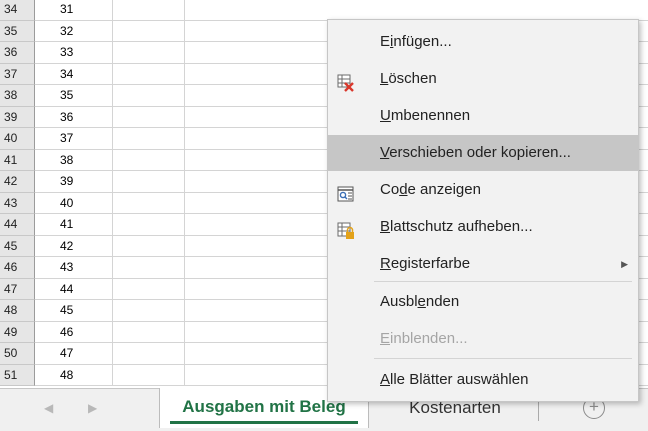  What do you see at coordinates (74, 332) in the screenshot?
I see `cell: 46` at bounding box center [74, 332].